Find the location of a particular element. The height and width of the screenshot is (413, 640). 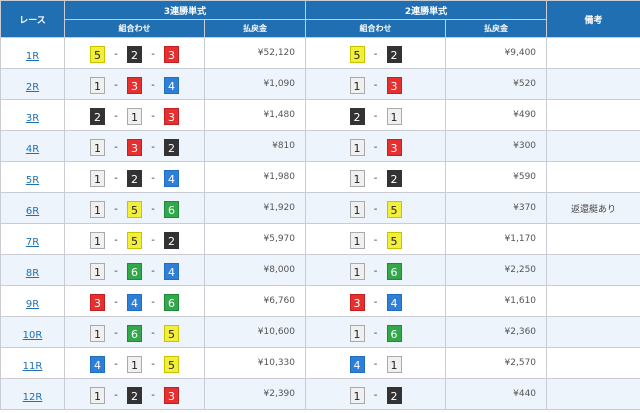

trifecta-combination: 1-6-5 is located at coordinates (134, 332).